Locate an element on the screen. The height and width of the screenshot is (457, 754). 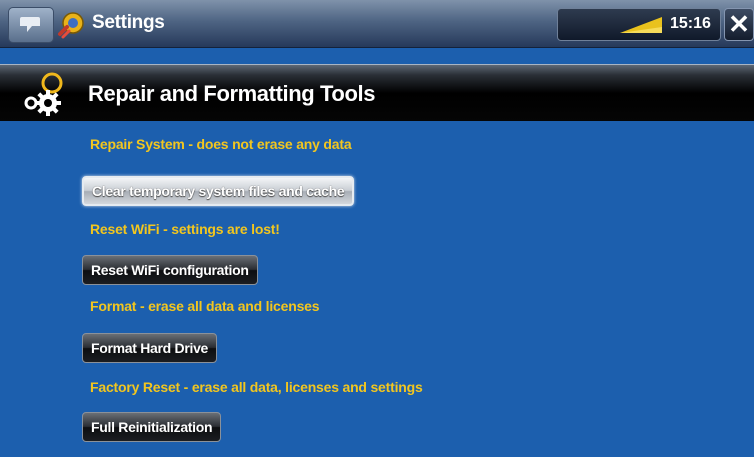
format-hard-drive-button: Format Hard Drive is located at coordinates (150, 348).